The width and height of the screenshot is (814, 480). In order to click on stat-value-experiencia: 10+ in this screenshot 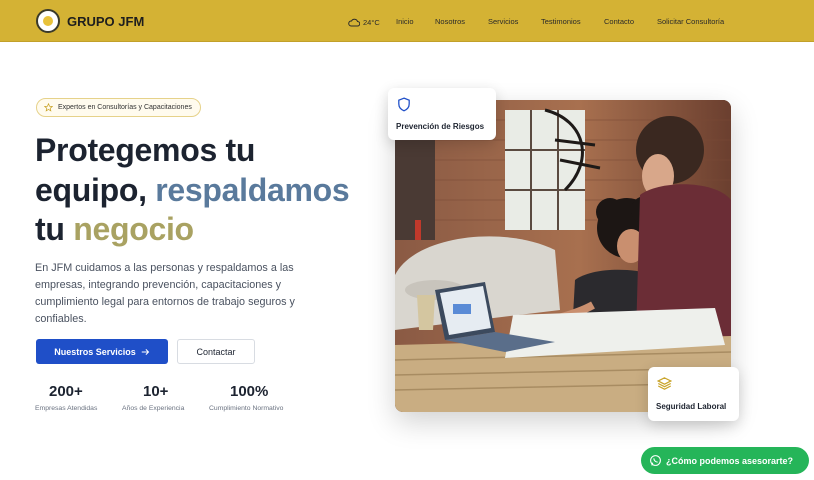, I will do `click(156, 391)`.